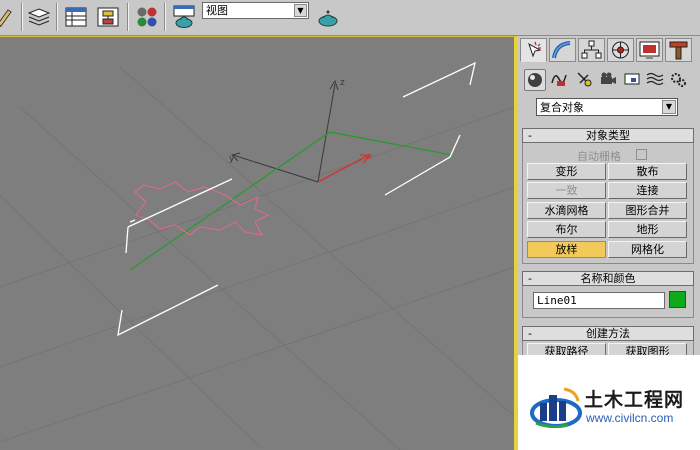  I want to click on schematic-view-icon, so click(108, 17).